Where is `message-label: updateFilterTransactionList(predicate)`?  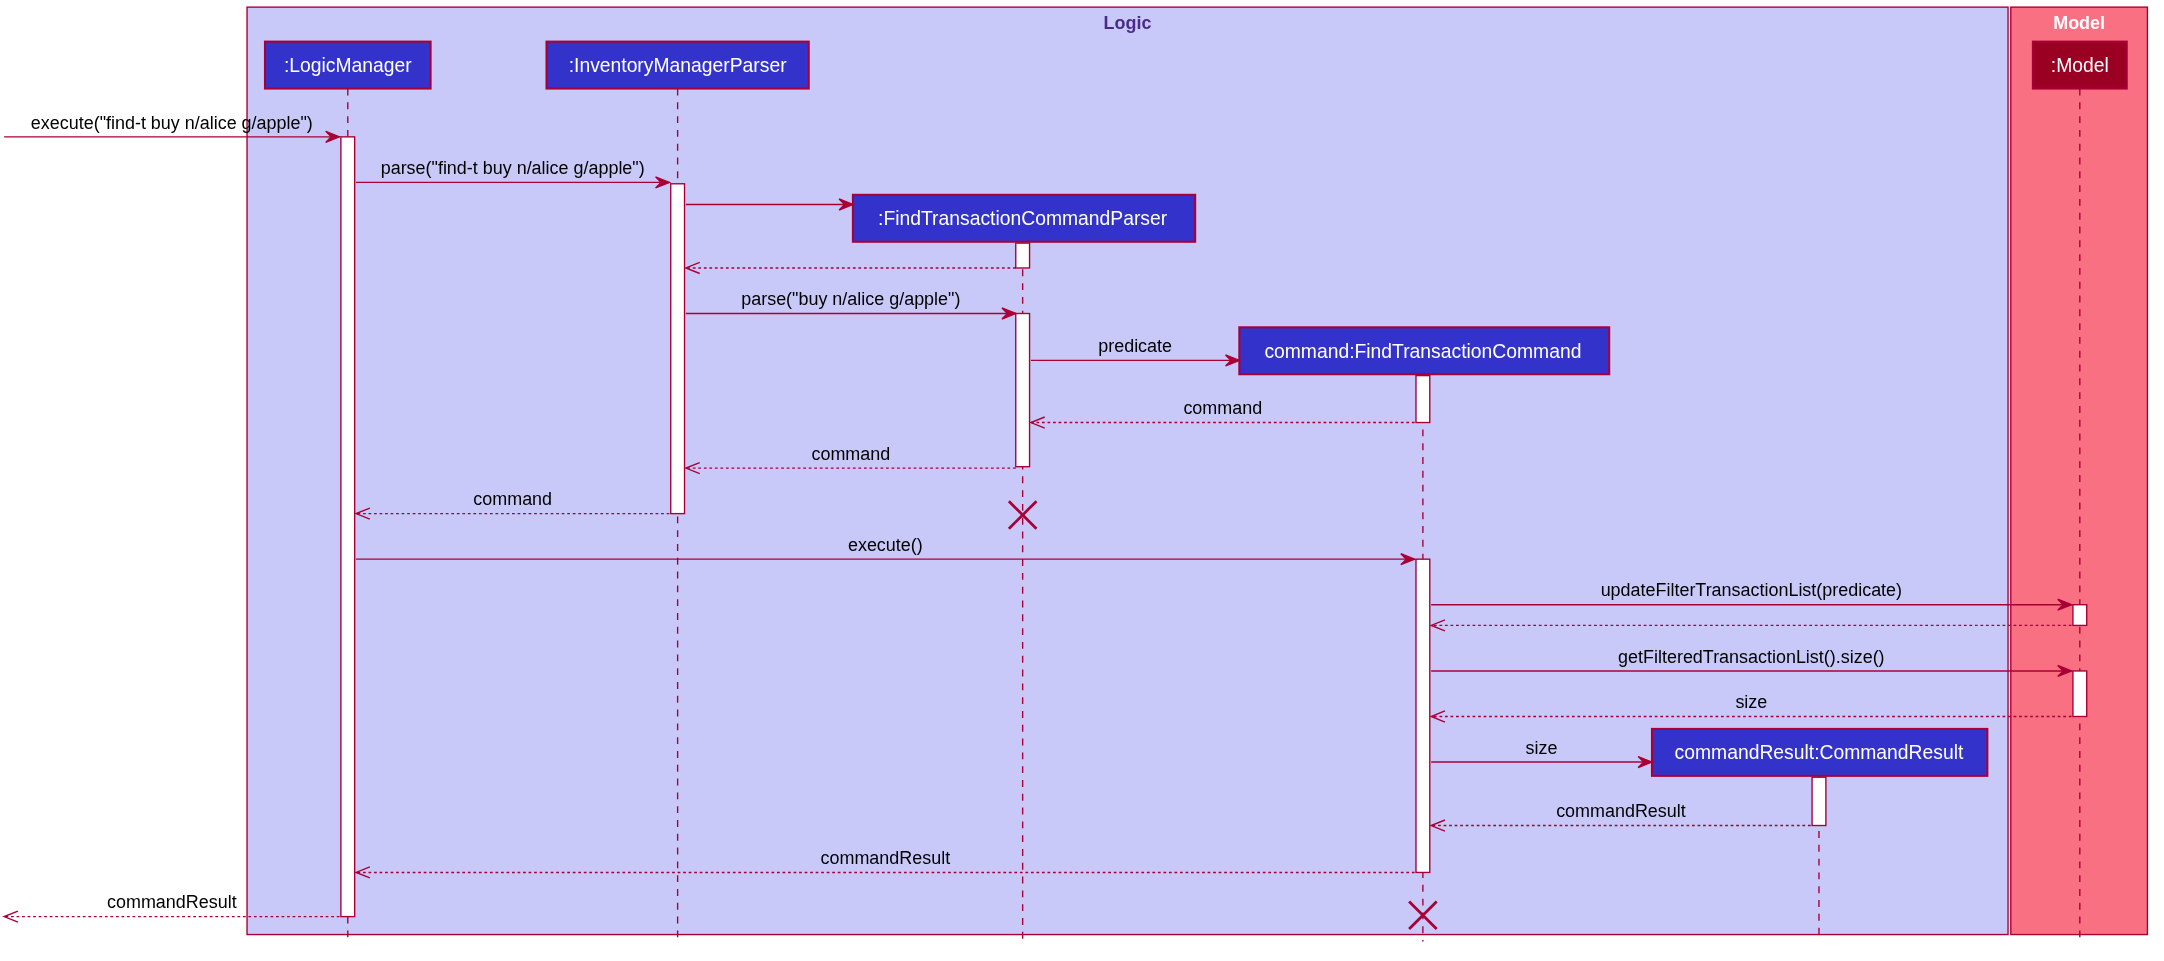
message-label: updateFilterTransactionList(predicate) is located at coordinates (1751, 590).